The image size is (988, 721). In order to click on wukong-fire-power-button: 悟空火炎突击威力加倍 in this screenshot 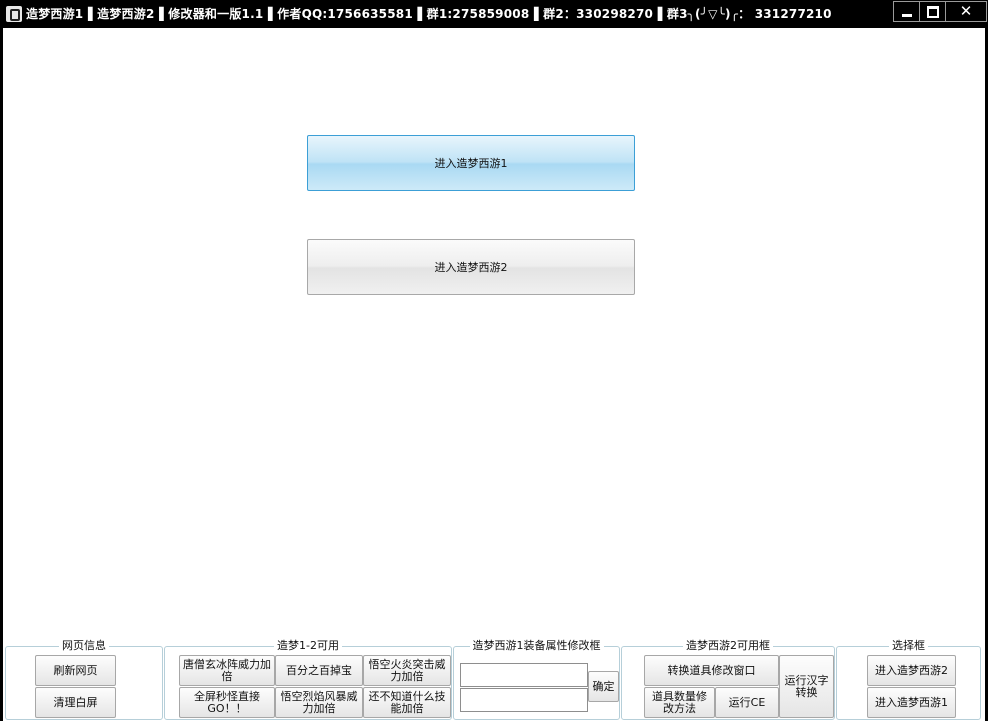, I will do `click(407, 670)`.